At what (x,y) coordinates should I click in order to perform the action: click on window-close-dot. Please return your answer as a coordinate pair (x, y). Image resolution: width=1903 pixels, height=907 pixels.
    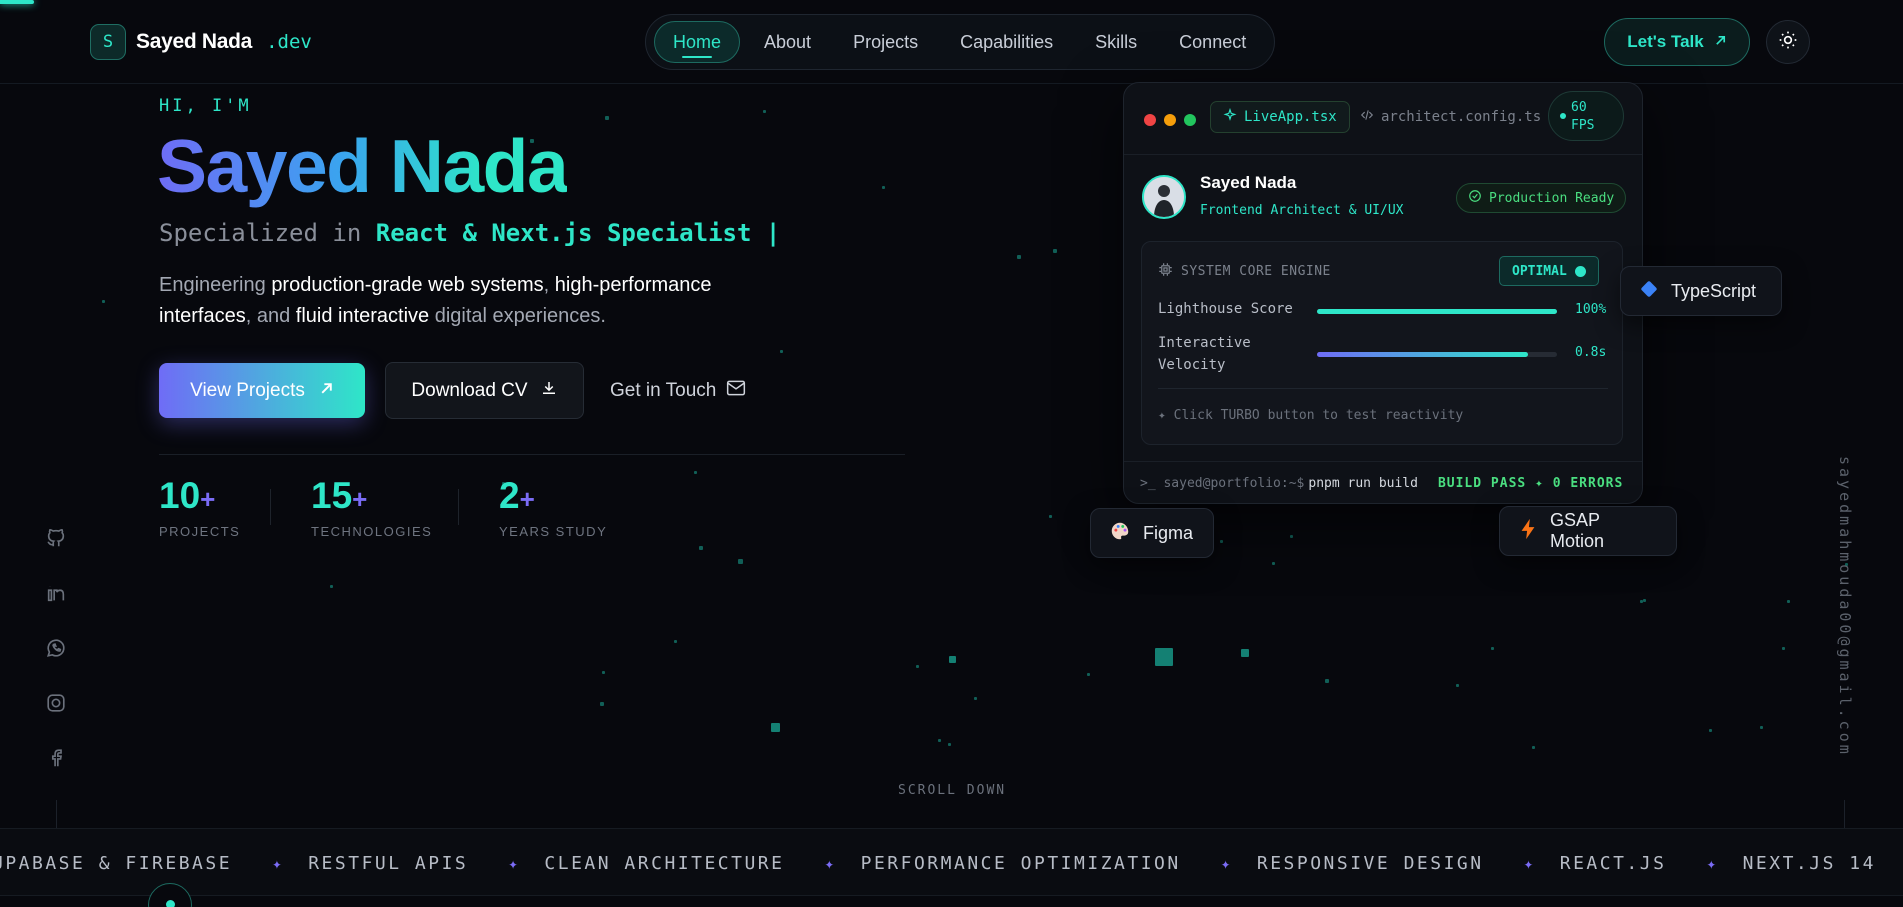
    Looking at the image, I should click on (1150, 120).